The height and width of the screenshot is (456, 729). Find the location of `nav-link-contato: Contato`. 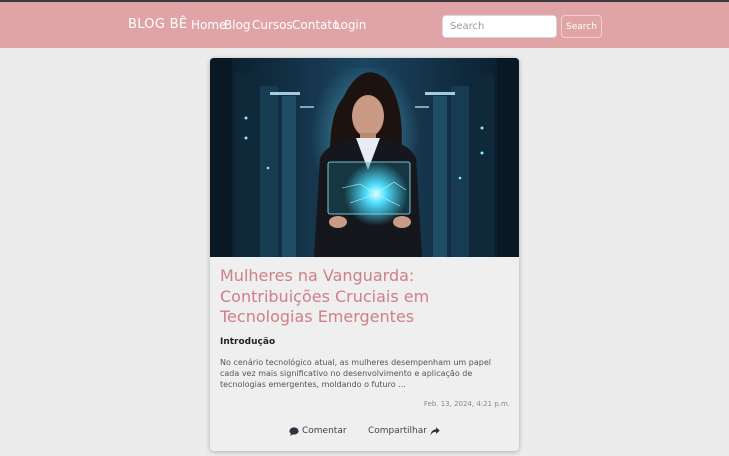

nav-link-contato: Contato is located at coordinates (315, 25).